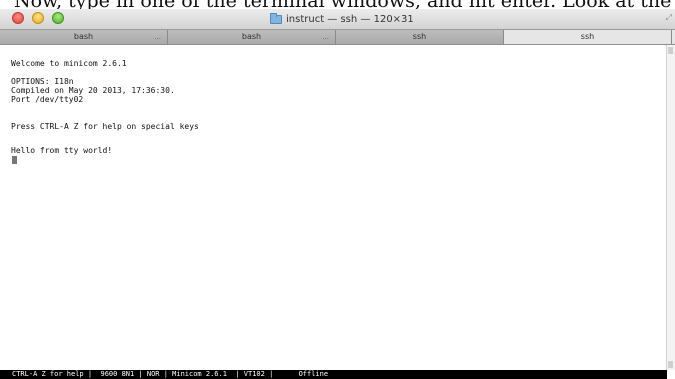 This screenshot has height=379, width=675. What do you see at coordinates (276, 18) in the screenshot?
I see `folder-icon` at bounding box center [276, 18].